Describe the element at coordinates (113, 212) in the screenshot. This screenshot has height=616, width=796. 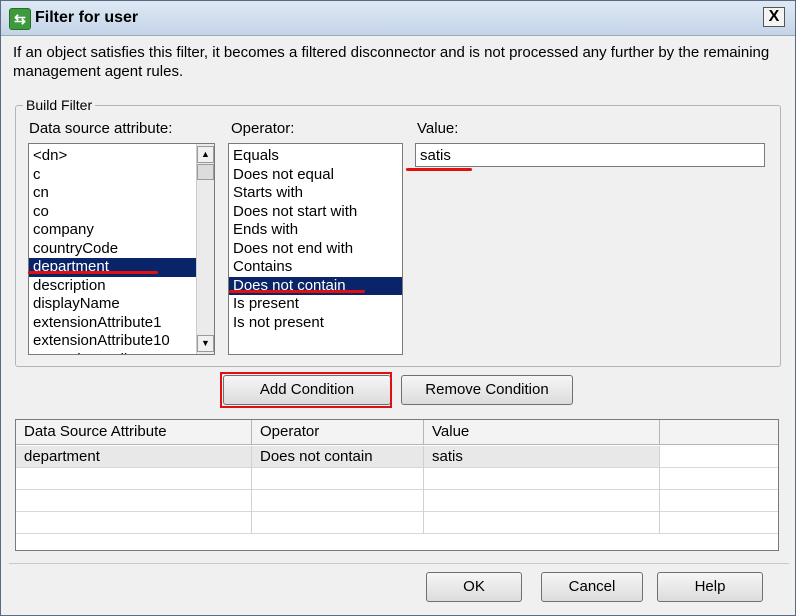
I see `list-item: co` at that location.